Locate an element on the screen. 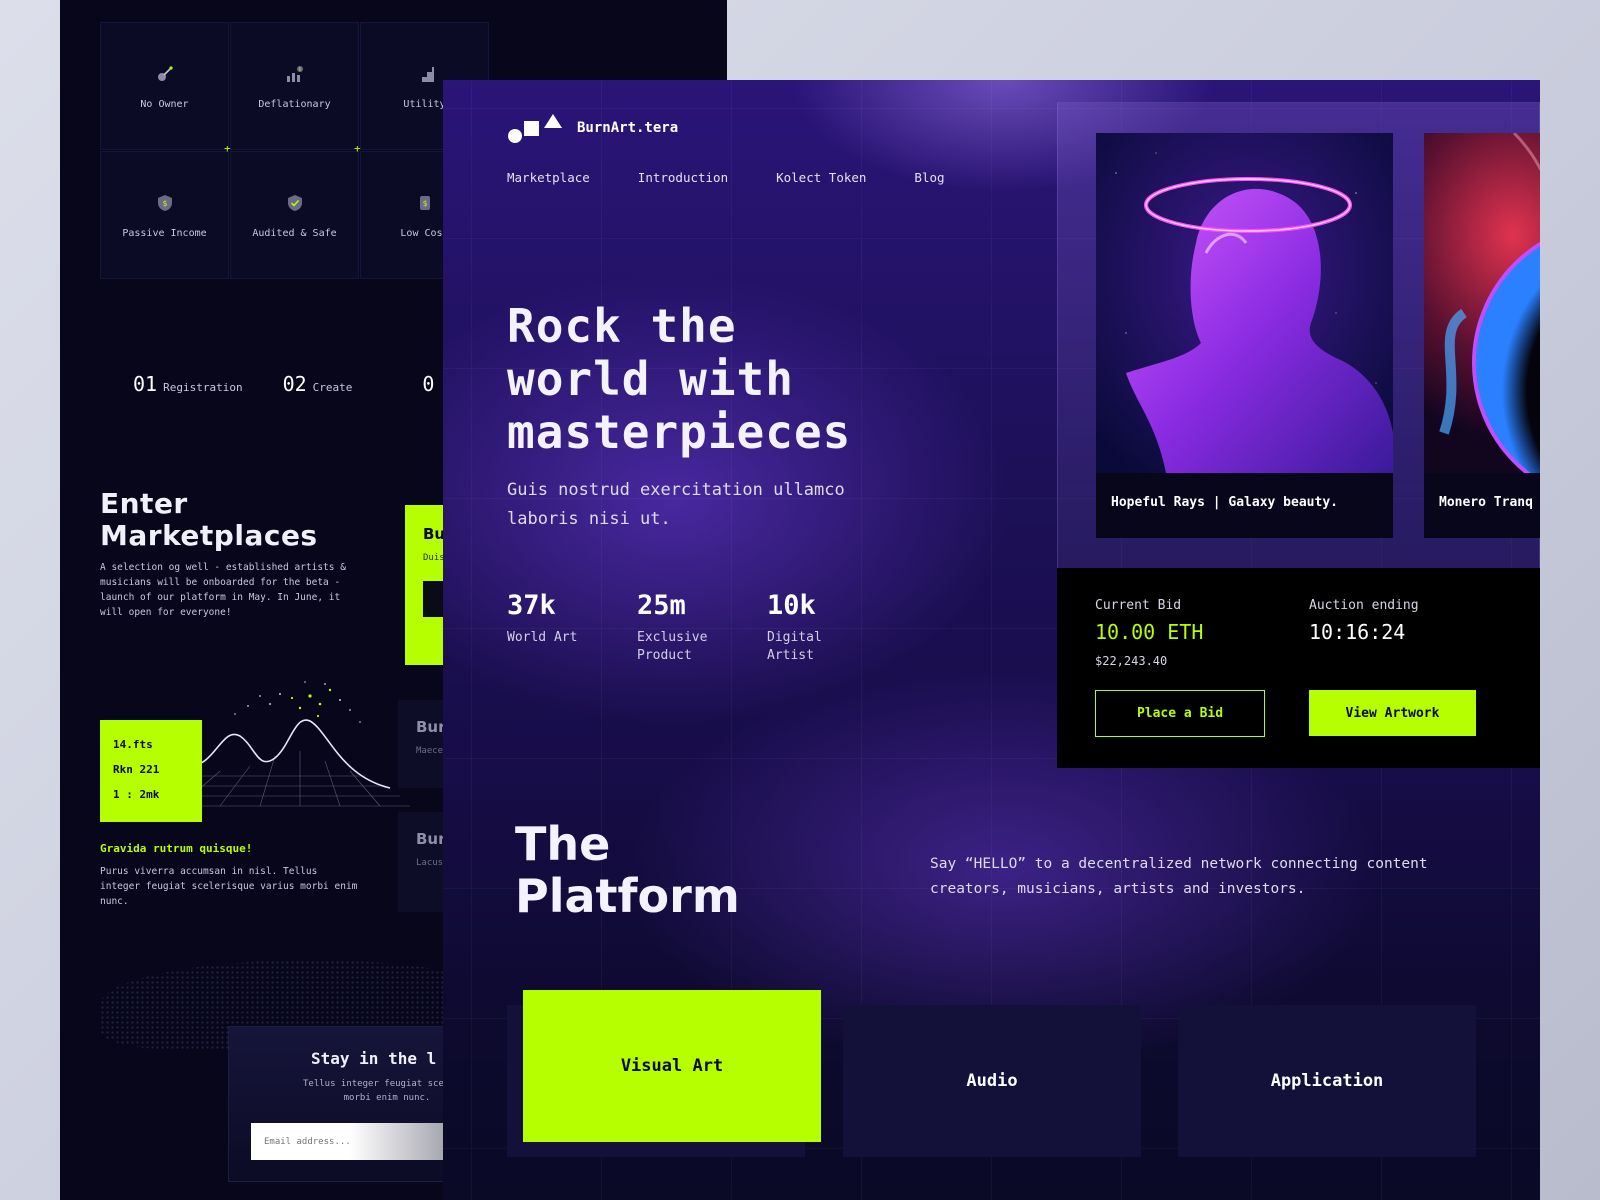 This screenshot has height=1200, width=1600. stairs-icon is located at coordinates (425, 74).